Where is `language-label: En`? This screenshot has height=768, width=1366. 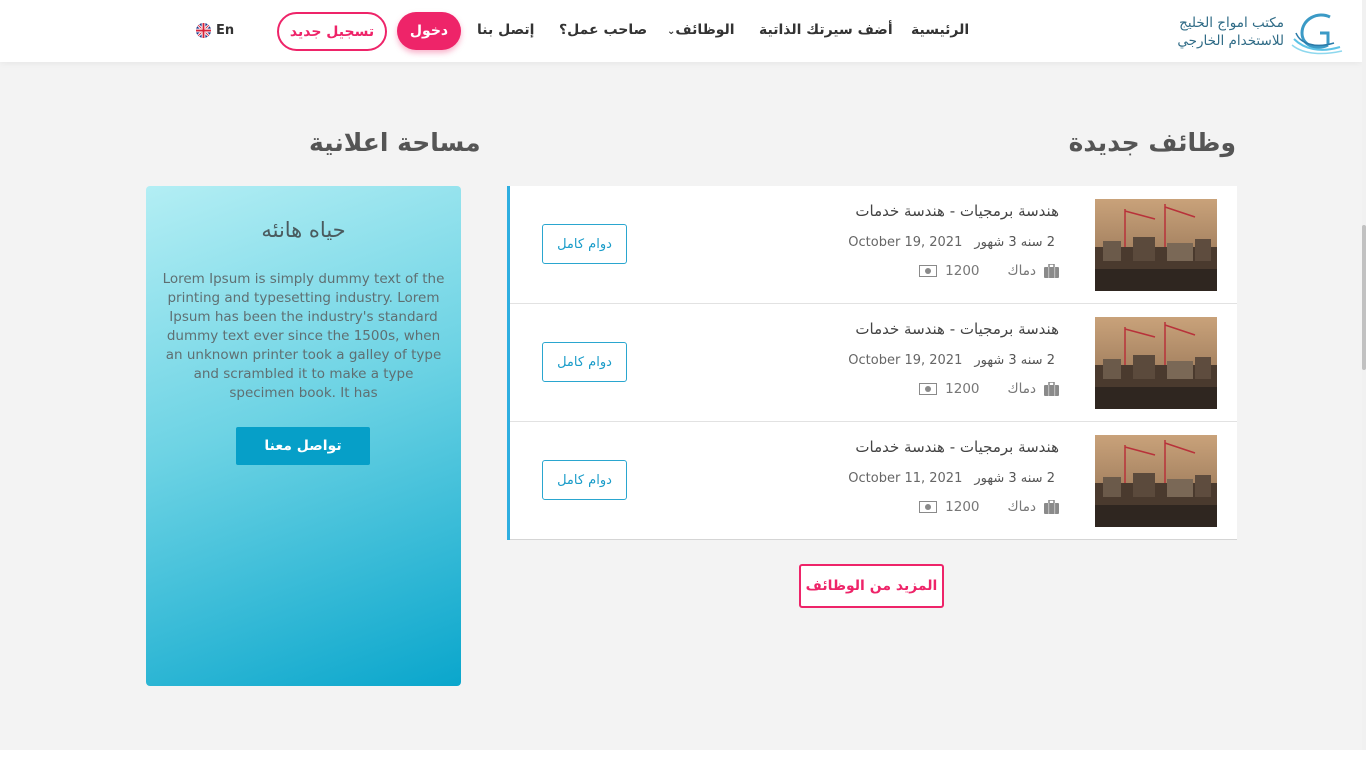
language-label: En is located at coordinates (225, 30).